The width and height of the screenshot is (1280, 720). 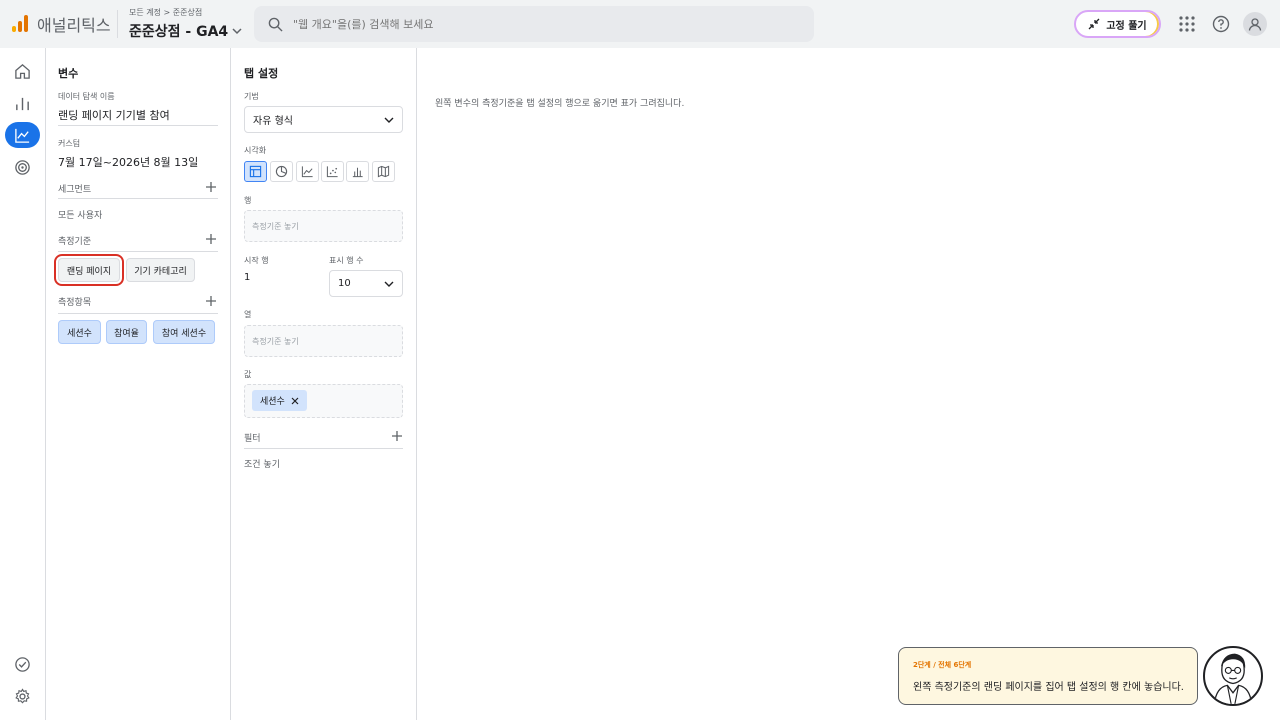 What do you see at coordinates (89, 270) in the screenshot?
I see `dimension-chip-landing-page: 랜딩 페이지` at bounding box center [89, 270].